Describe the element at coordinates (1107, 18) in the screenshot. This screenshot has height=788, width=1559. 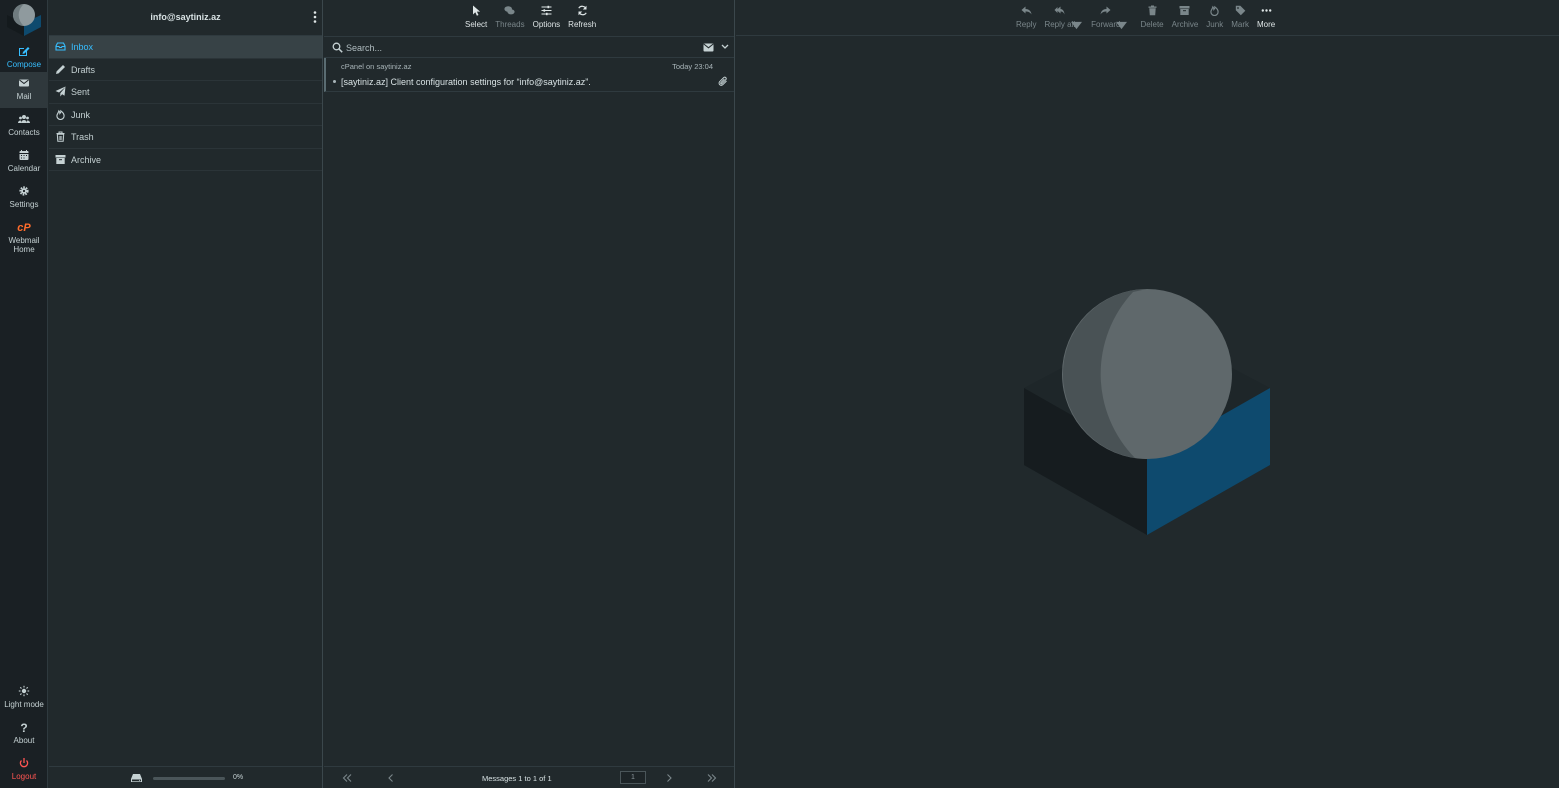
I see `forward-button: Forward` at that location.